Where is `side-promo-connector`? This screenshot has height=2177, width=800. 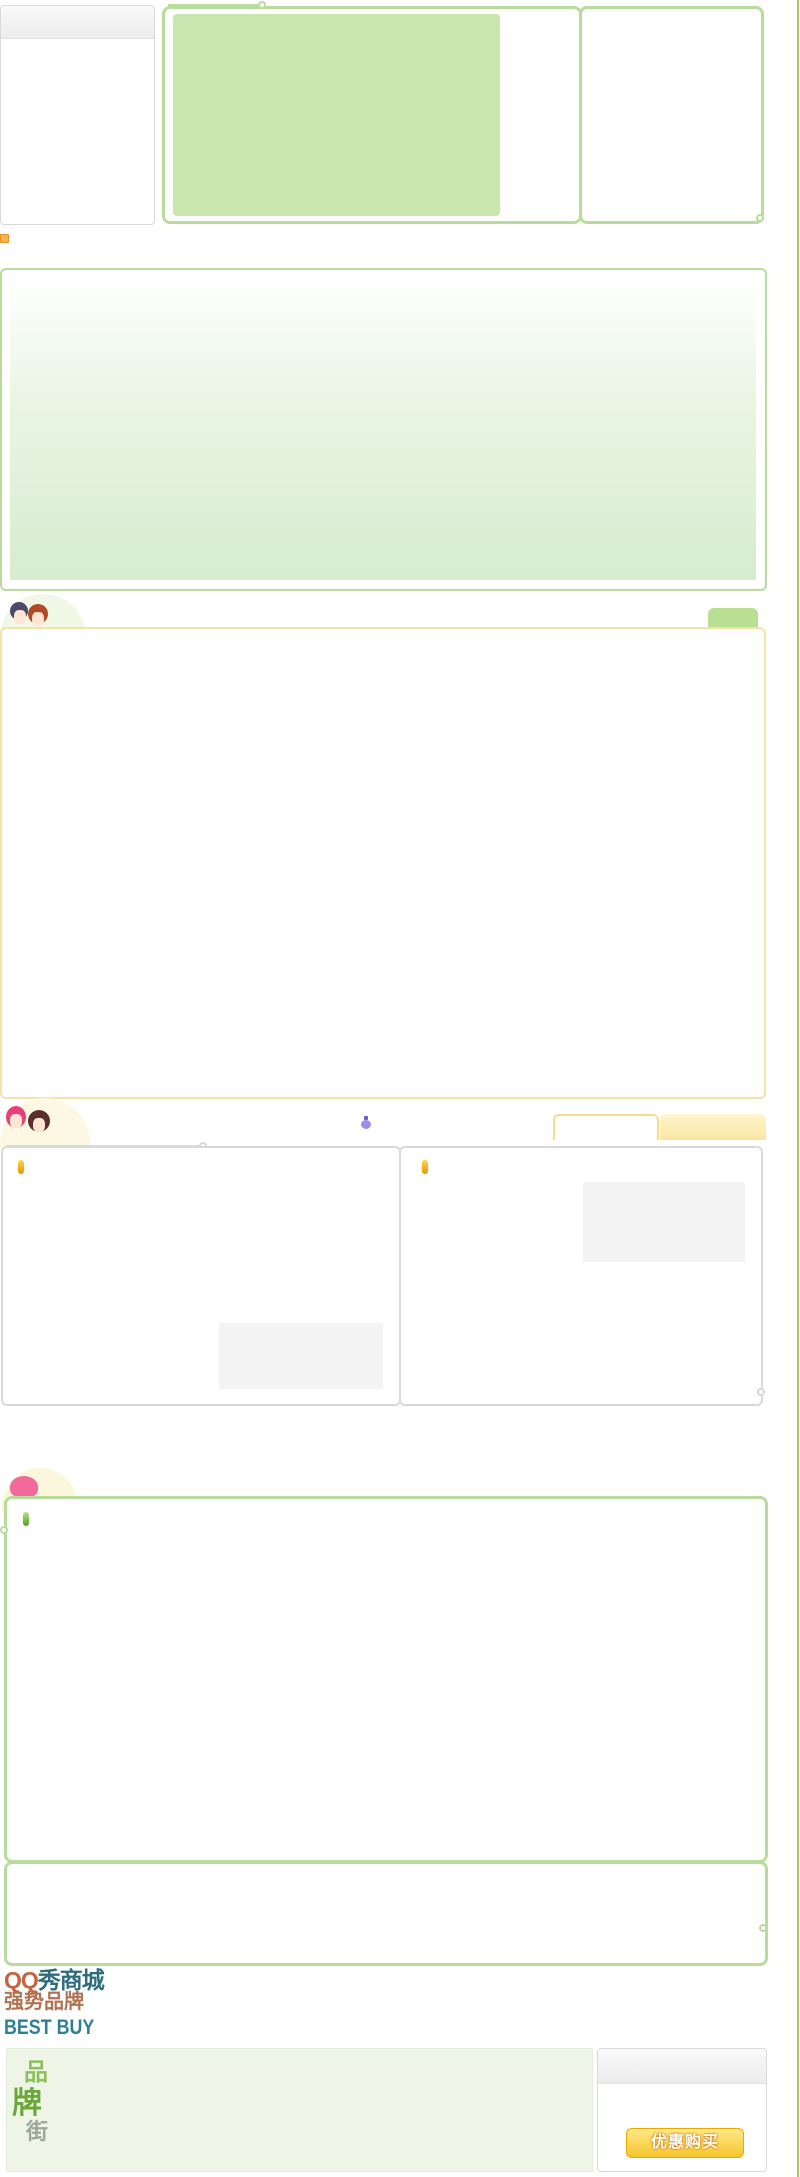
side-promo-connector is located at coordinates (760, 218).